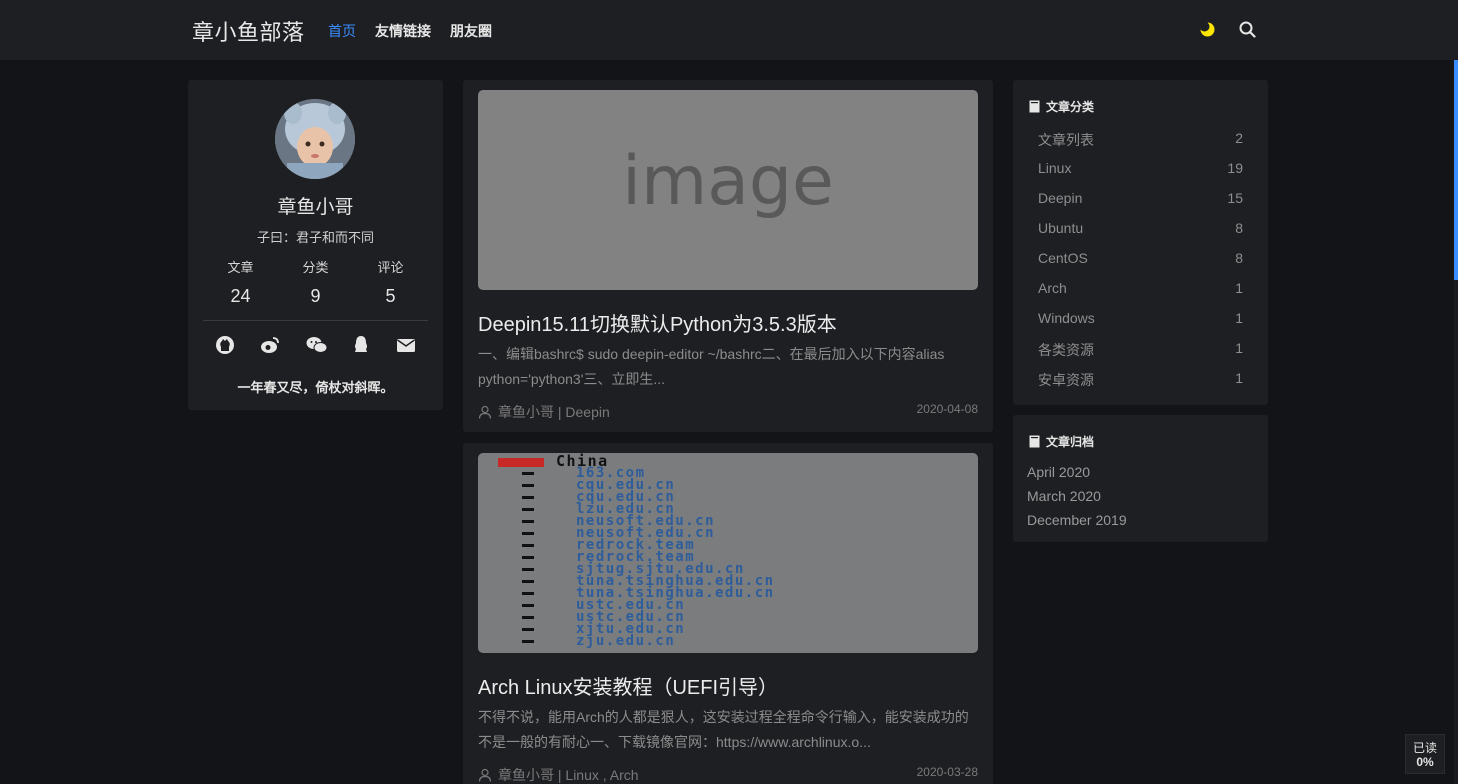  Describe the element at coordinates (315, 139) in the screenshot. I see `avatar` at that location.